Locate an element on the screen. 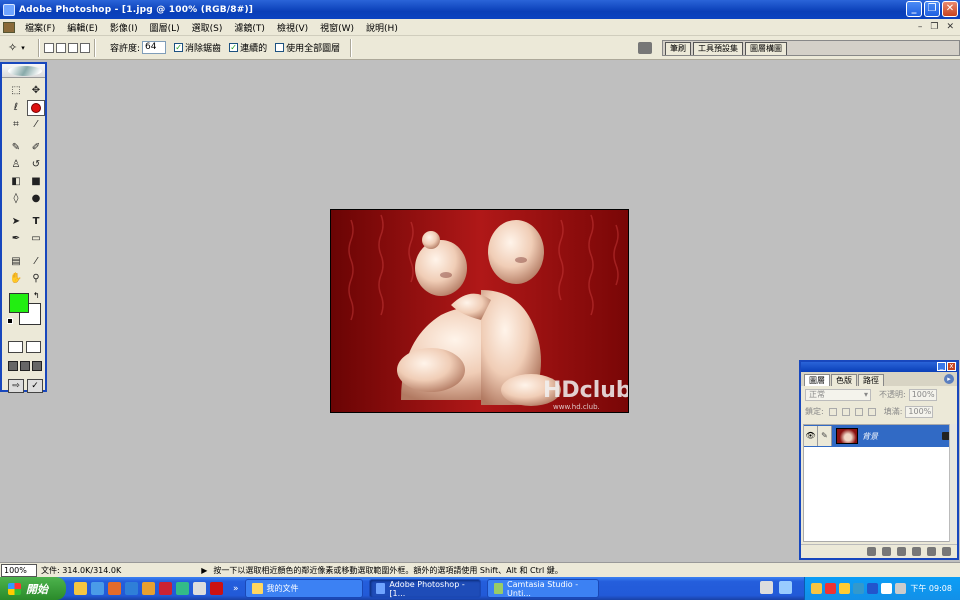 The width and height of the screenshot is (960, 600). tool-preset-picker: ✧ ▾ is located at coordinates (21, 48).